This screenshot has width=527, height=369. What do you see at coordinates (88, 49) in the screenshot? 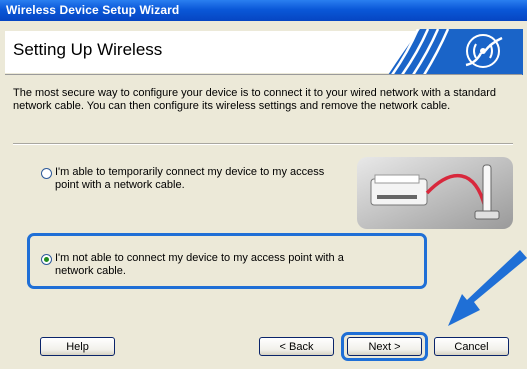
I see `page-title: Setting Up Wireless` at bounding box center [88, 49].